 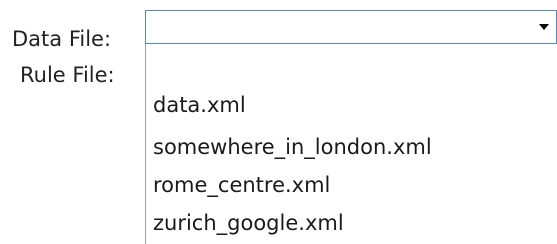 What do you see at coordinates (199, 105) in the screenshot?
I see `dropdown-option: data.xml` at bounding box center [199, 105].